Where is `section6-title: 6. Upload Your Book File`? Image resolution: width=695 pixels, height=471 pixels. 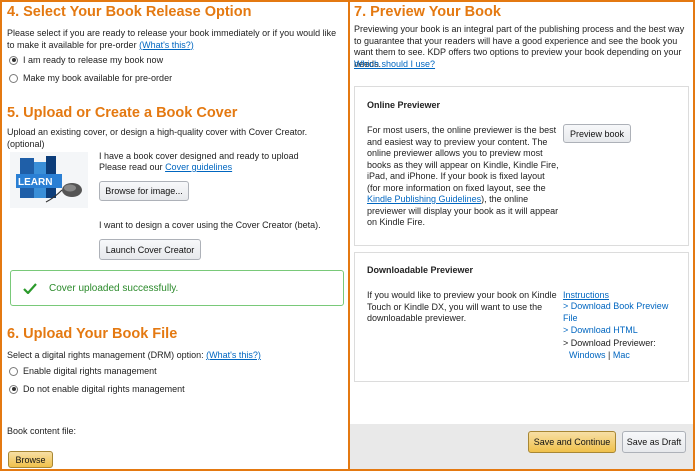 section6-title: 6. Upload Your Book File is located at coordinates (92, 334).